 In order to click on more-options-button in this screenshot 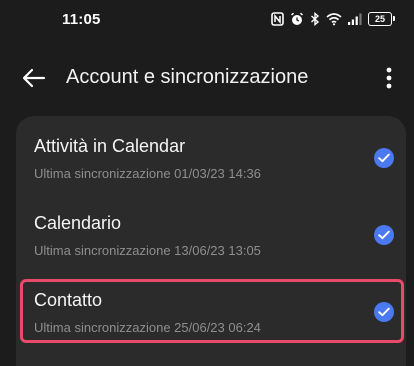, I will do `click(389, 78)`.